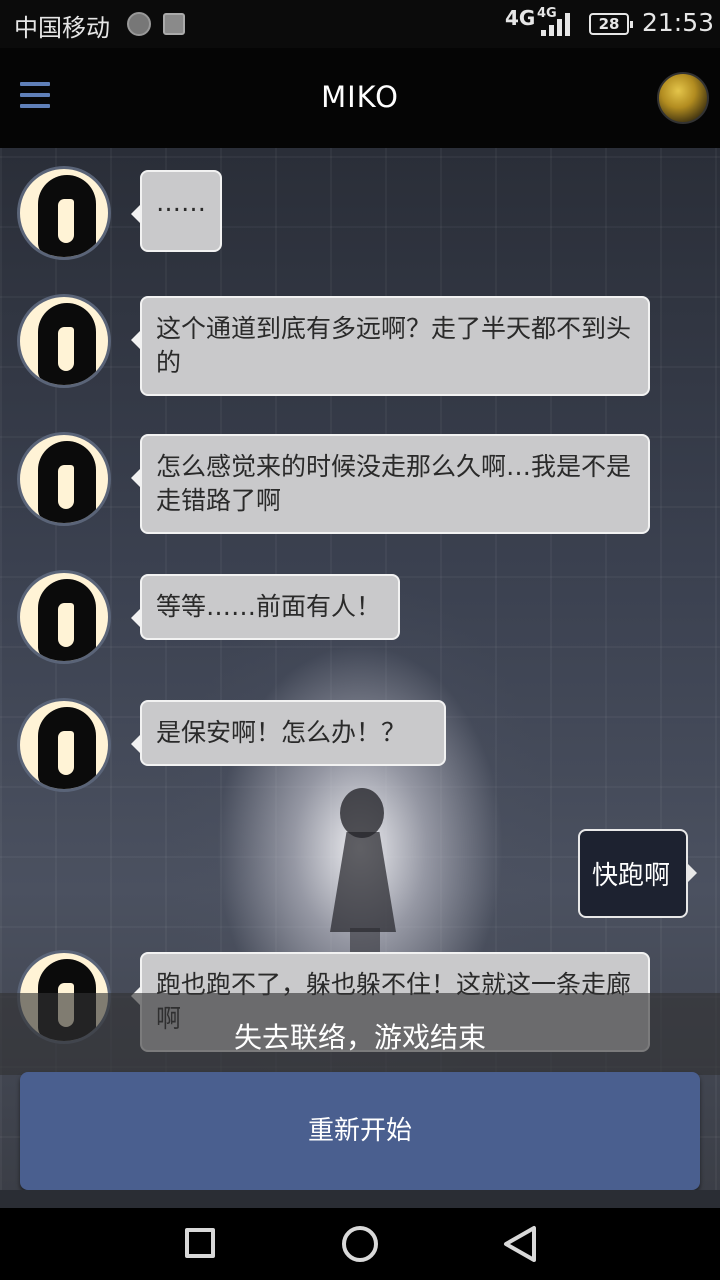 This screenshot has height=1280, width=720. What do you see at coordinates (390, 484) in the screenshot?
I see `npc-message-bubble: 怎么感觉来的时候没走那么久啊…我是不是走错路了啊` at bounding box center [390, 484].